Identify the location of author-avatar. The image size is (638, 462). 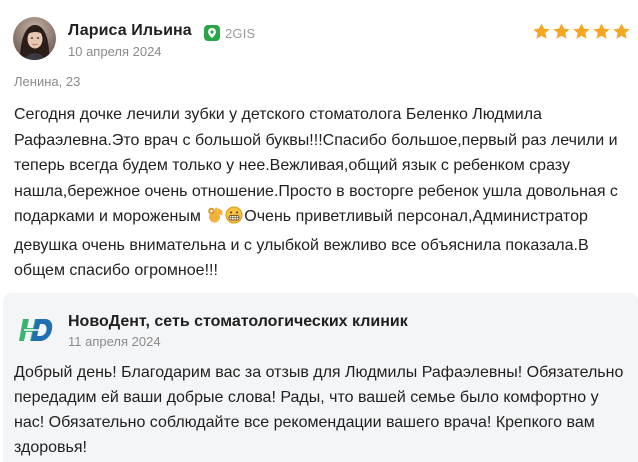
(34, 38).